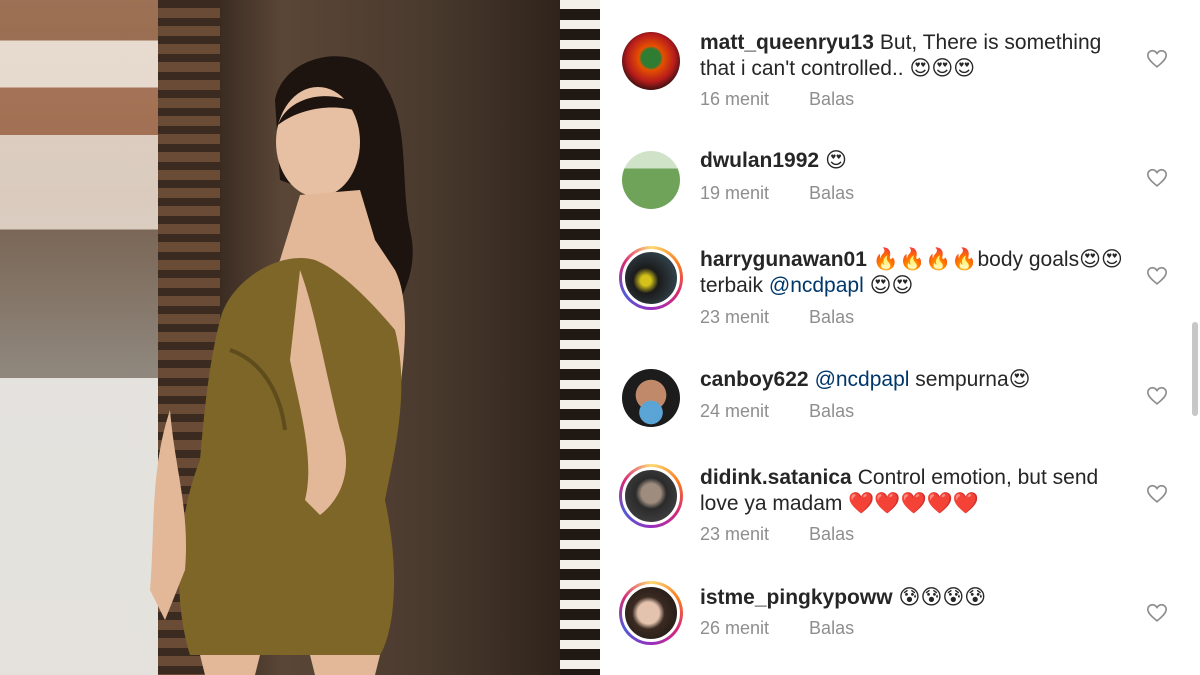 The width and height of the screenshot is (1200, 675). What do you see at coordinates (836, 160) in the screenshot?
I see `comment-body: 😍` at bounding box center [836, 160].